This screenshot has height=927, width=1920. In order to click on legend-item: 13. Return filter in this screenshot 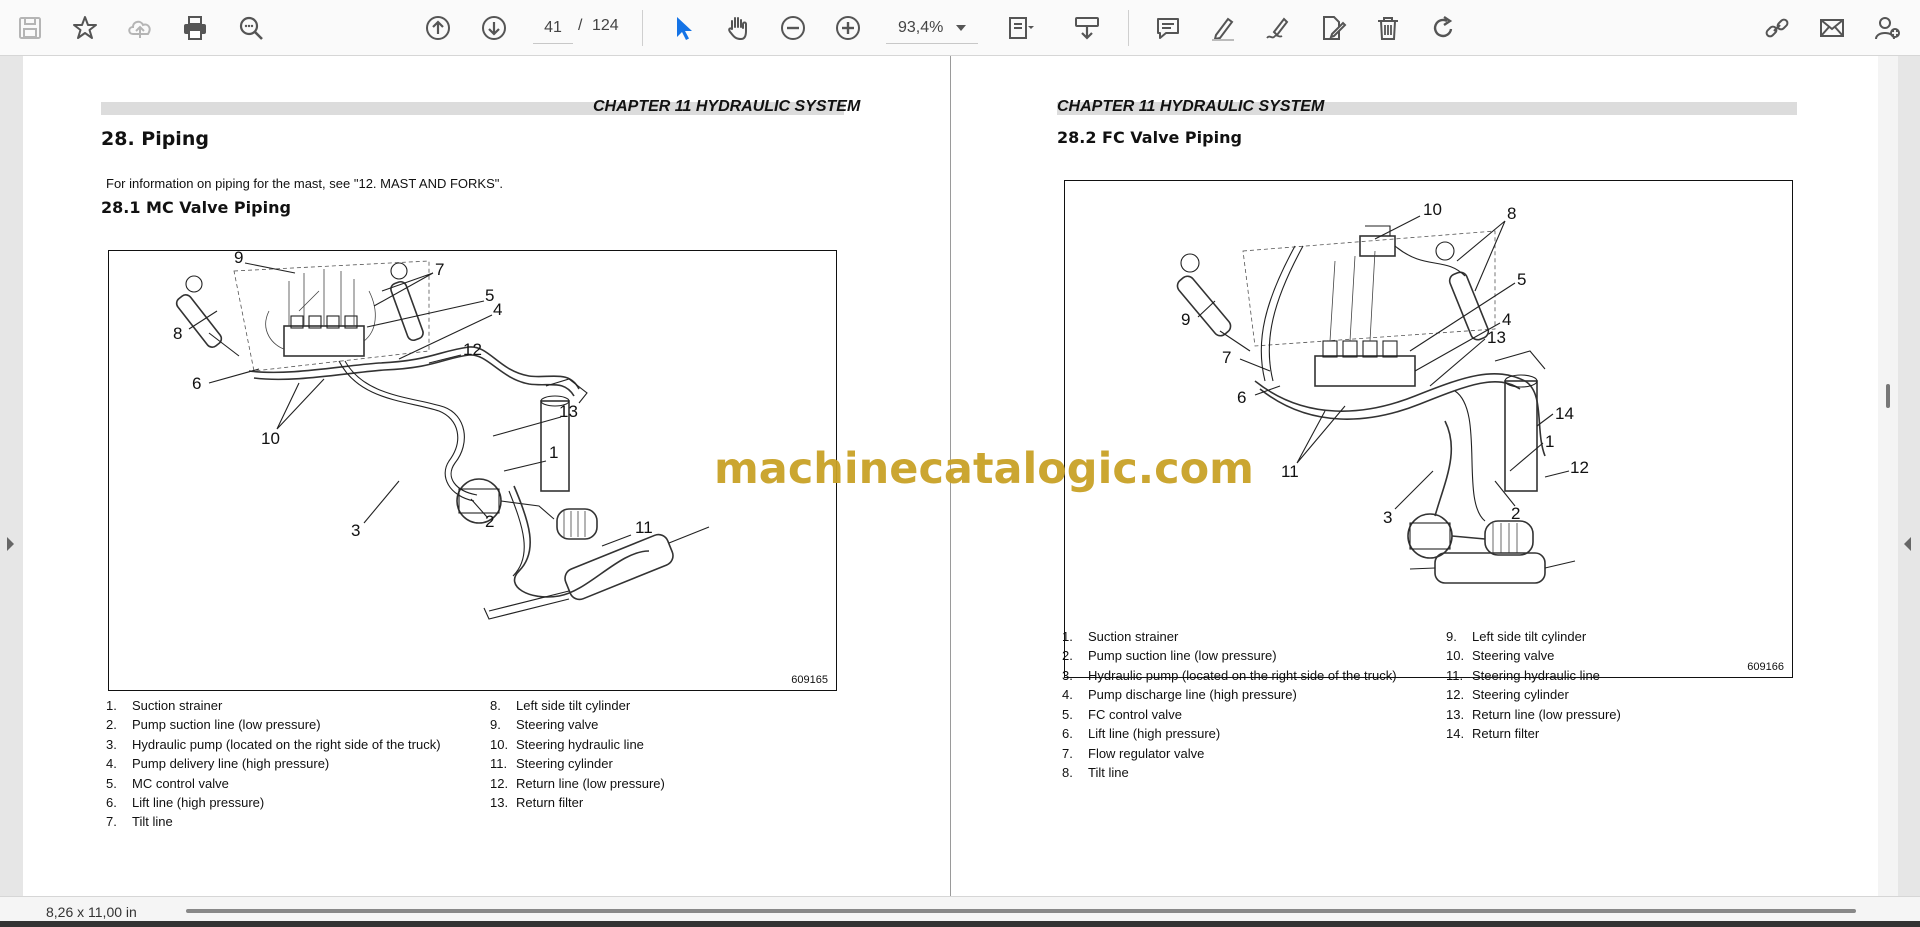, I will do `click(537, 802)`.